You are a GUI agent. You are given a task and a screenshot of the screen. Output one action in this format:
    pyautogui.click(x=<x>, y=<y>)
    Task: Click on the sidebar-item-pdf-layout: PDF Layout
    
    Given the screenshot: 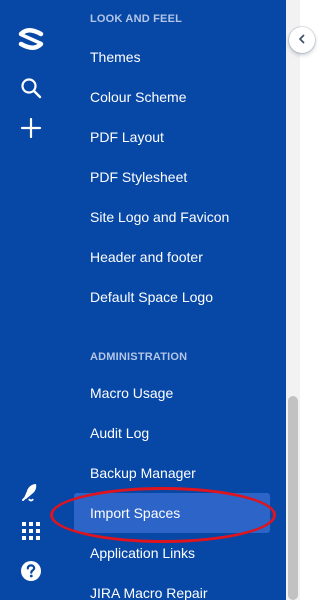 What is the action you would take?
    pyautogui.click(x=173, y=137)
    